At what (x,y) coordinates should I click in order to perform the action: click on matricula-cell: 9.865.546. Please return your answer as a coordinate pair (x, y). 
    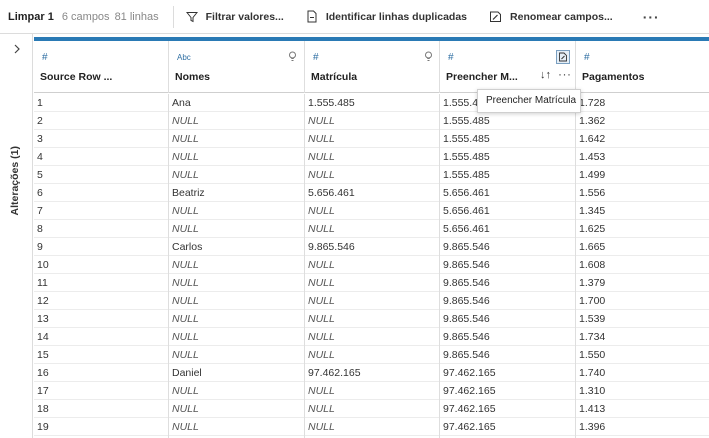
    Looking at the image, I should click on (372, 247).